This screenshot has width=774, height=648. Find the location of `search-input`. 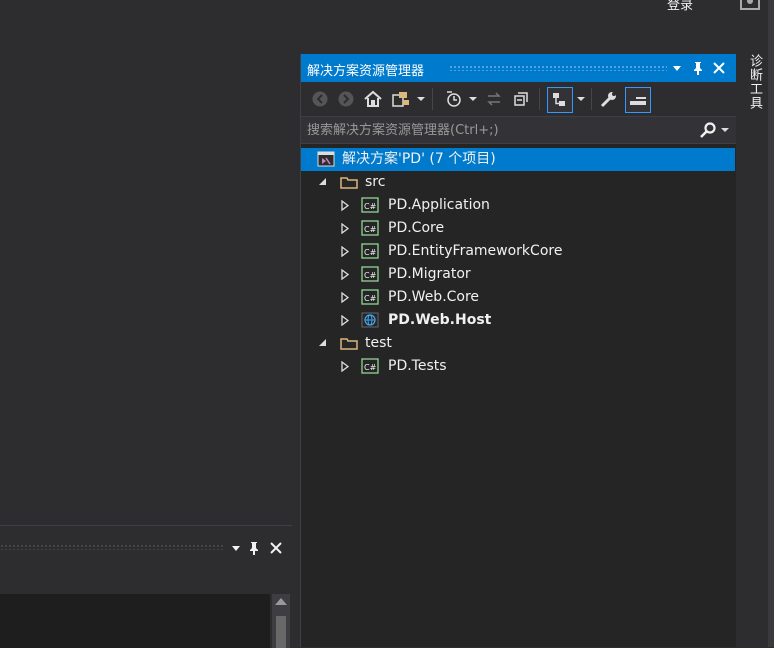

search-input is located at coordinates (496, 130).